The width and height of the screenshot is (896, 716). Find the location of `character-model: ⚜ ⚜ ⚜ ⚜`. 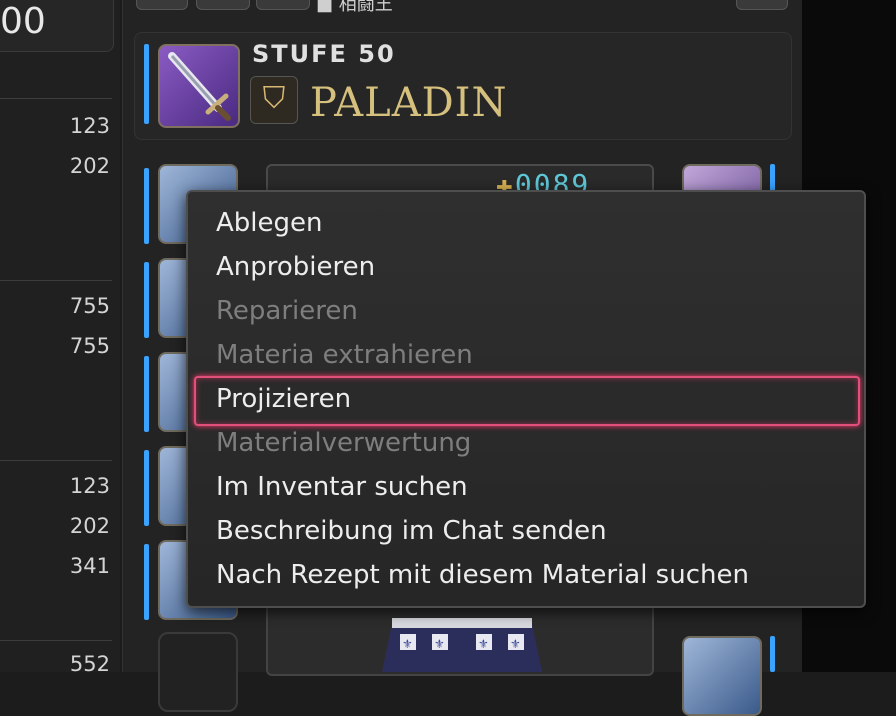

character-model: ⚜ ⚜ ⚜ ⚜ is located at coordinates (462, 638).